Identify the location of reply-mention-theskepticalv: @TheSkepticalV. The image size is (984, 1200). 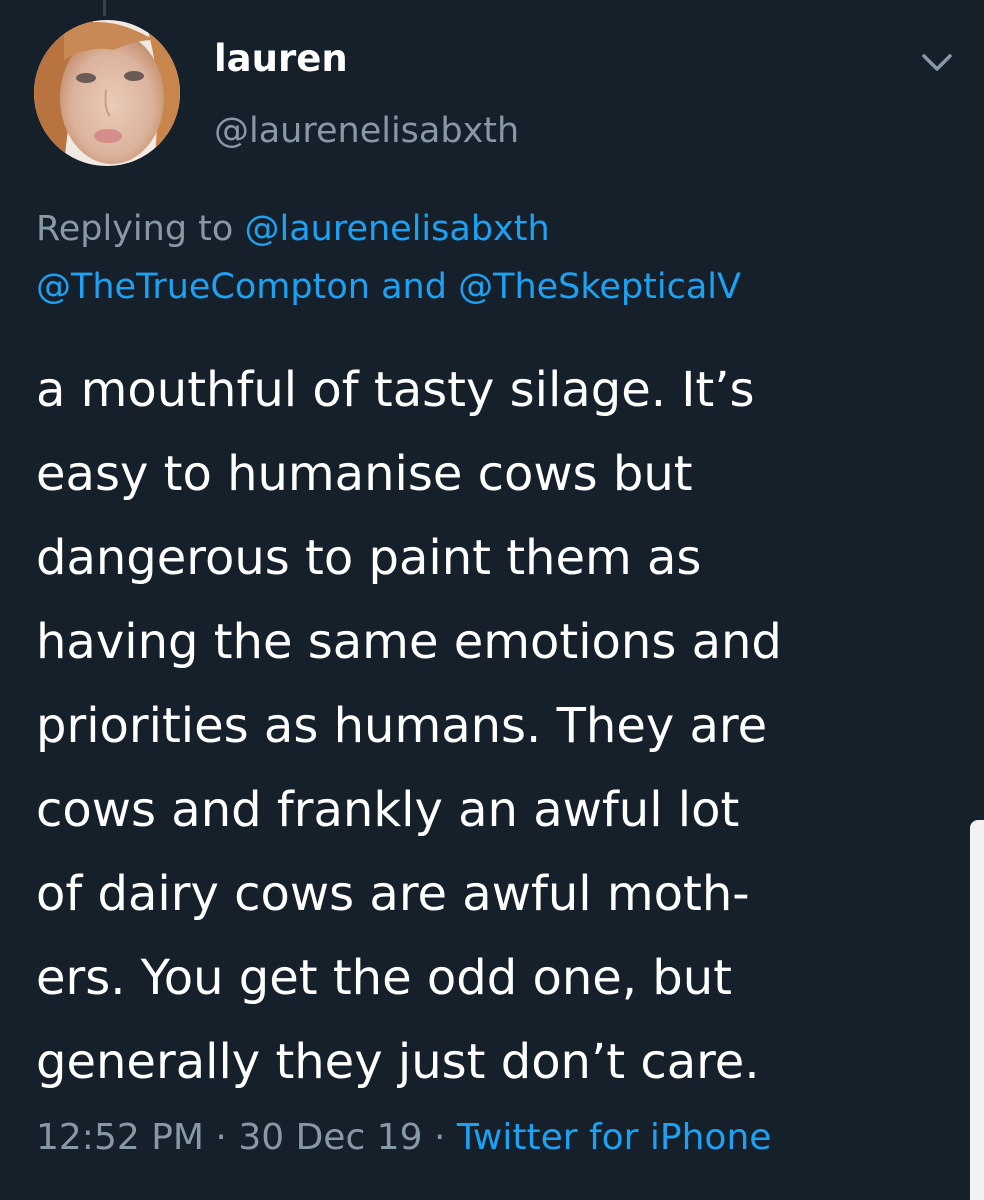
(599, 287).